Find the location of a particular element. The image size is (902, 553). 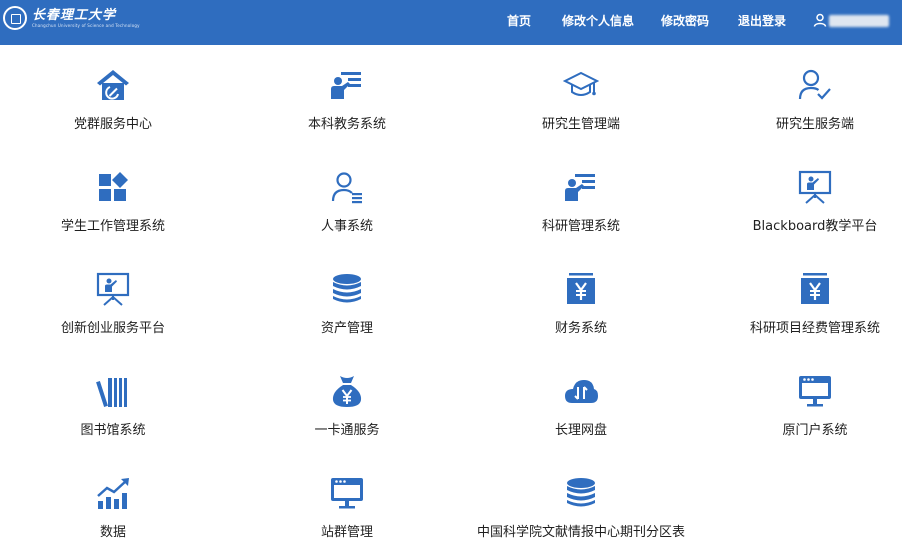

app-label: 数据 is located at coordinates (112, 532).